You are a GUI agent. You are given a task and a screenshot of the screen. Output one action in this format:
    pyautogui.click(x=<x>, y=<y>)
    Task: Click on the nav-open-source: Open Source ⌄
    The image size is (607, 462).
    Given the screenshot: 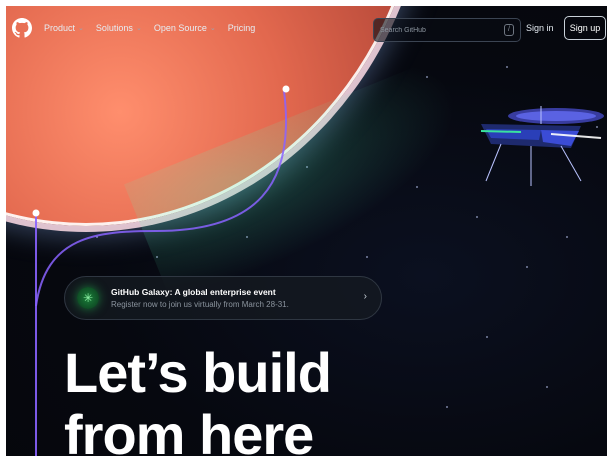 What is the action you would take?
    pyautogui.click(x=185, y=28)
    